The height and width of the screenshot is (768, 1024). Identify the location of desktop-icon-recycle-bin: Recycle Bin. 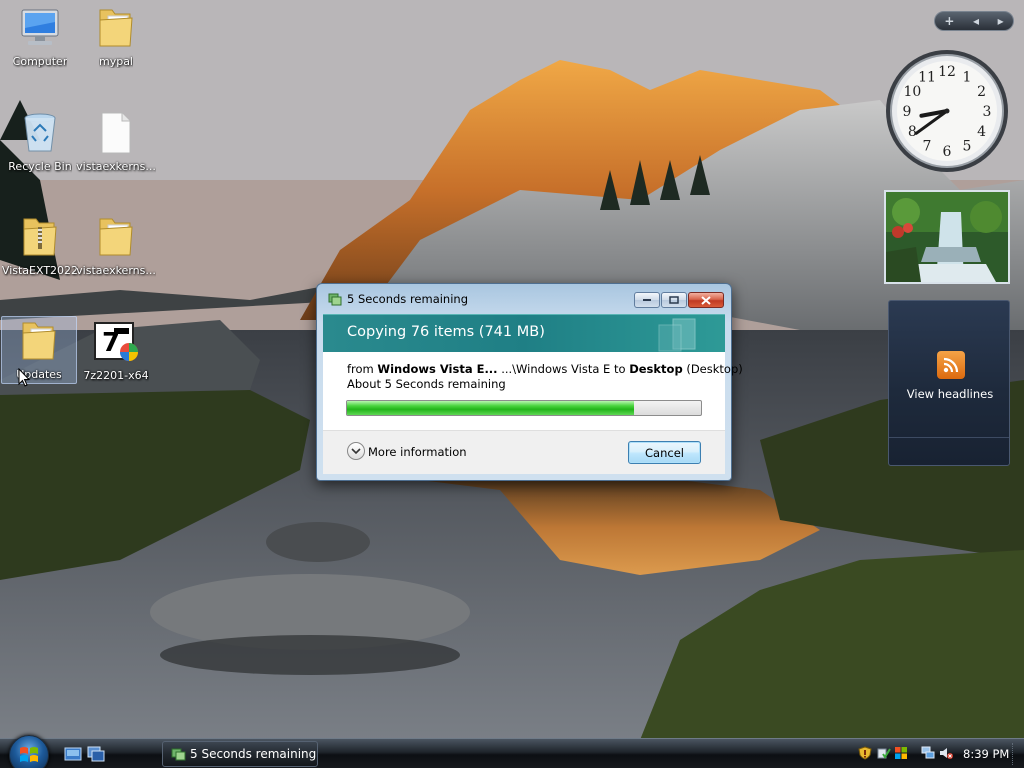
(40, 144).